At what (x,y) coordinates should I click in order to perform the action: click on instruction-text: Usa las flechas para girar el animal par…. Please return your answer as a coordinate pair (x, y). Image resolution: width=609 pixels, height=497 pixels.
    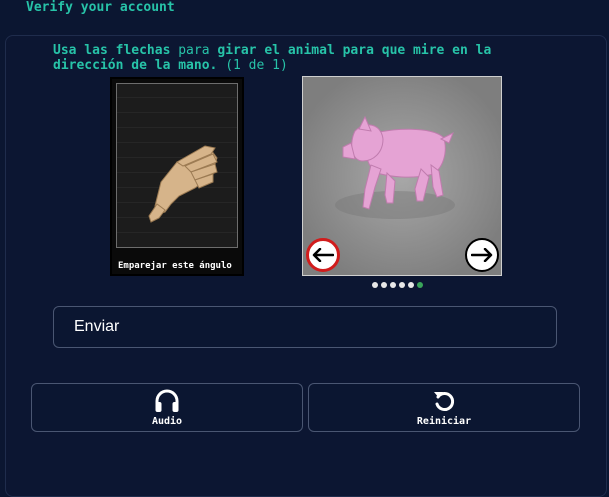
    Looking at the image, I should click on (308, 58).